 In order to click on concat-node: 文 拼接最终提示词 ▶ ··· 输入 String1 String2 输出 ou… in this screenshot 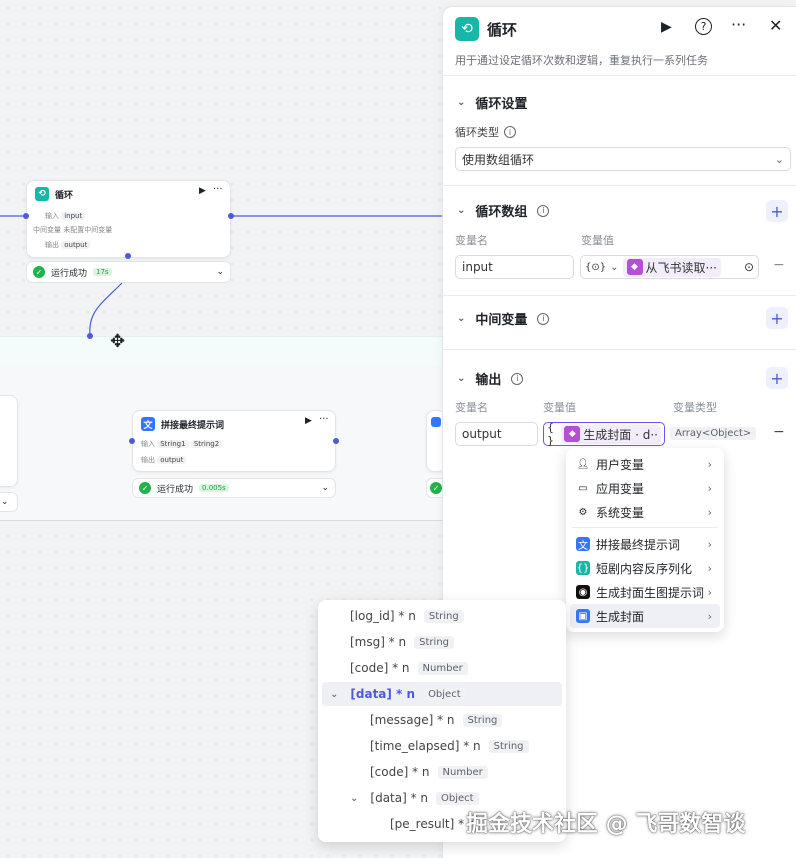, I will do `click(234, 441)`.